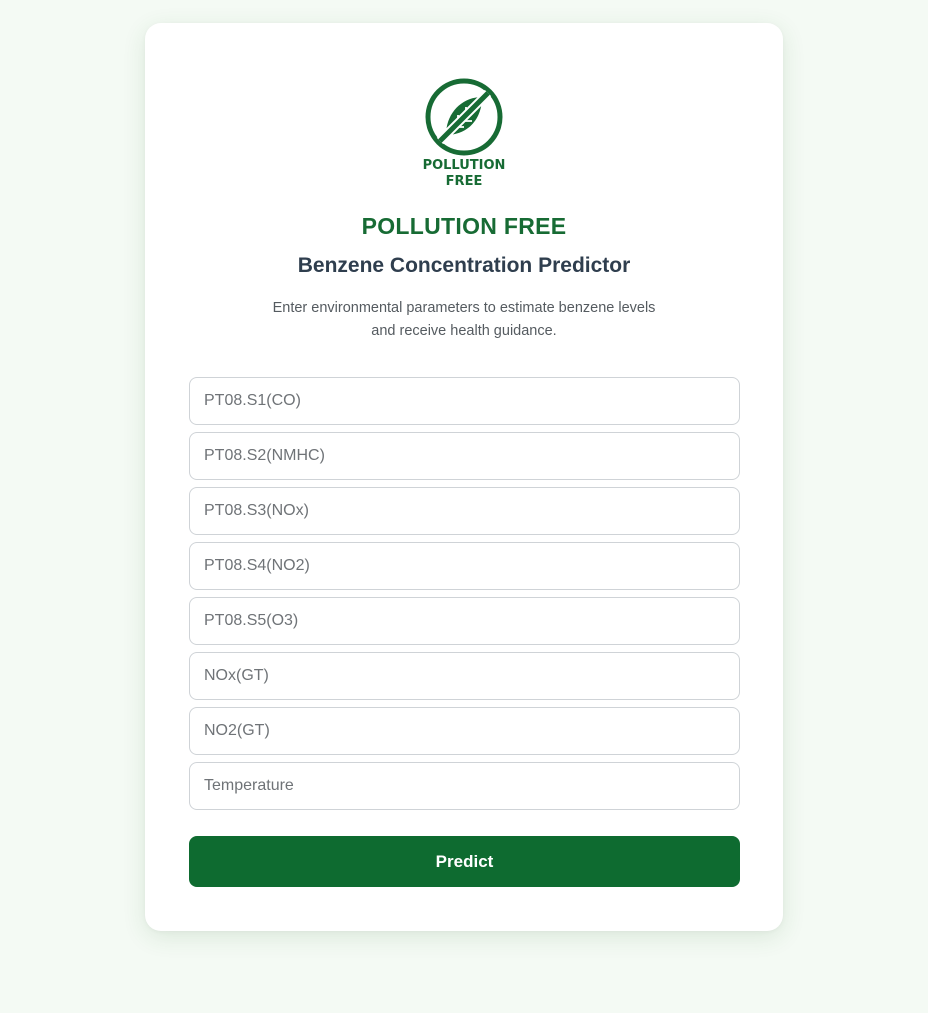 The image size is (928, 1013). I want to click on pt08-s5-o3-input, so click(464, 621).